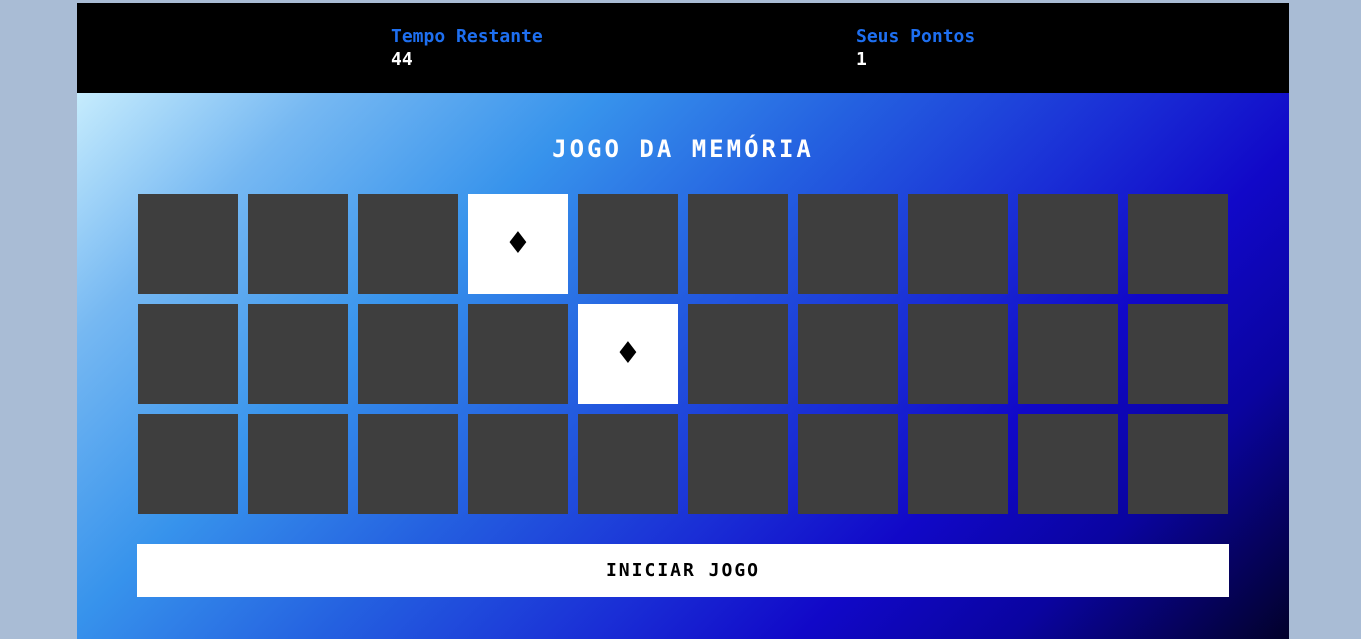 This screenshot has width=1361, height=639. What do you see at coordinates (683, 48) in the screenshot?
I see `score-header: Tempo Restante 44 Seus Pontos 1` at bounding box center [683, 48].